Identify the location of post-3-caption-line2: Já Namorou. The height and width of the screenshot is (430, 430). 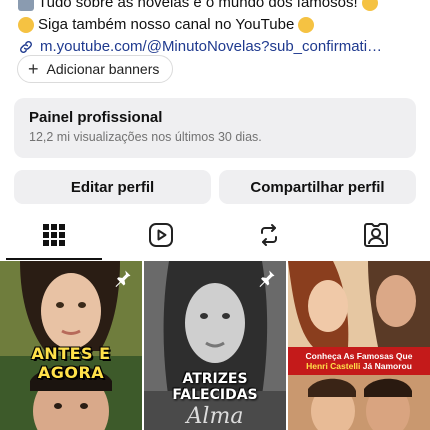
(387, 366).